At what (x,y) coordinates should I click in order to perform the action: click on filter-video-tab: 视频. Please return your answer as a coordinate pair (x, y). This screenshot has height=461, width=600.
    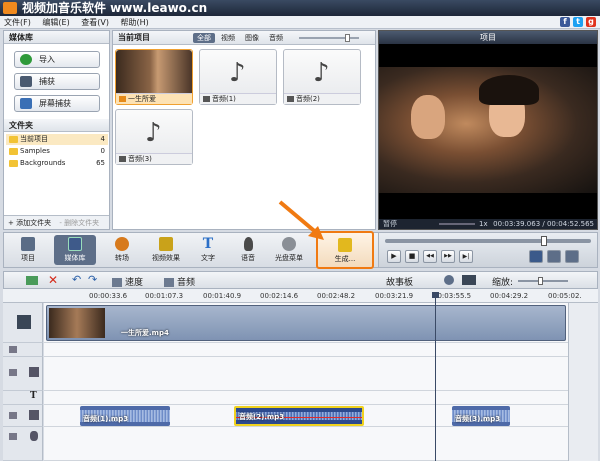
    Looking at the image, I should click on (228, 38).